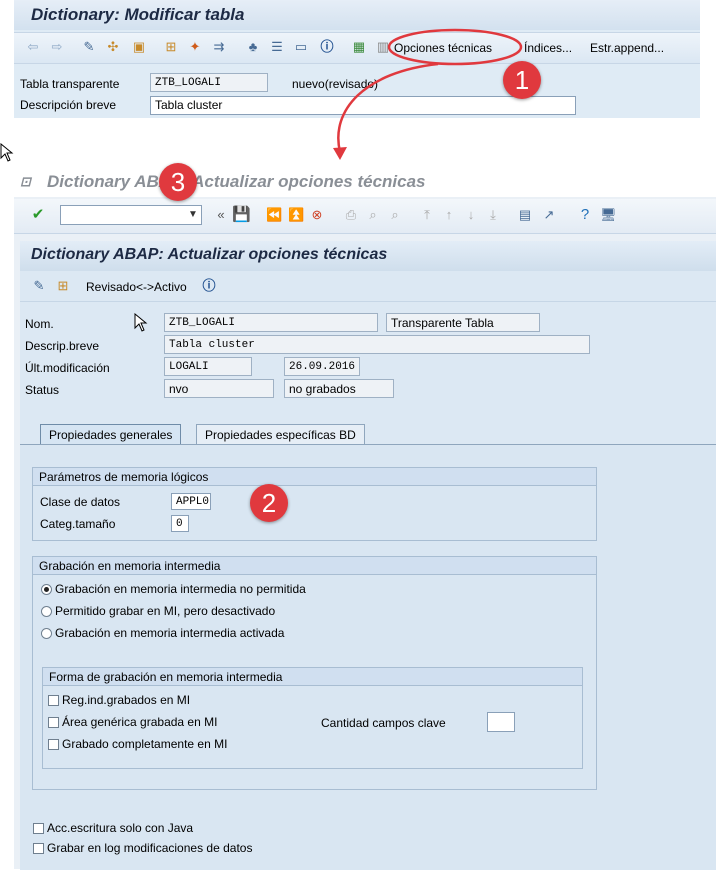 The image size is (716, 870). What do you see at coordinates (314, 566) in the screenshot?
I see `group-title: Grabación en memoria intermedia` at bounding box center [314, 566].